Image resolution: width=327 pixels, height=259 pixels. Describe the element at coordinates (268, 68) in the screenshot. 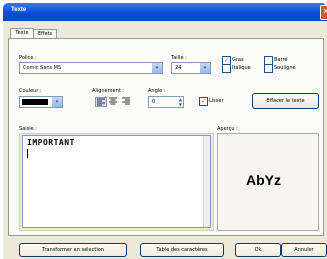

I see `souligne-checkbox` at that location.